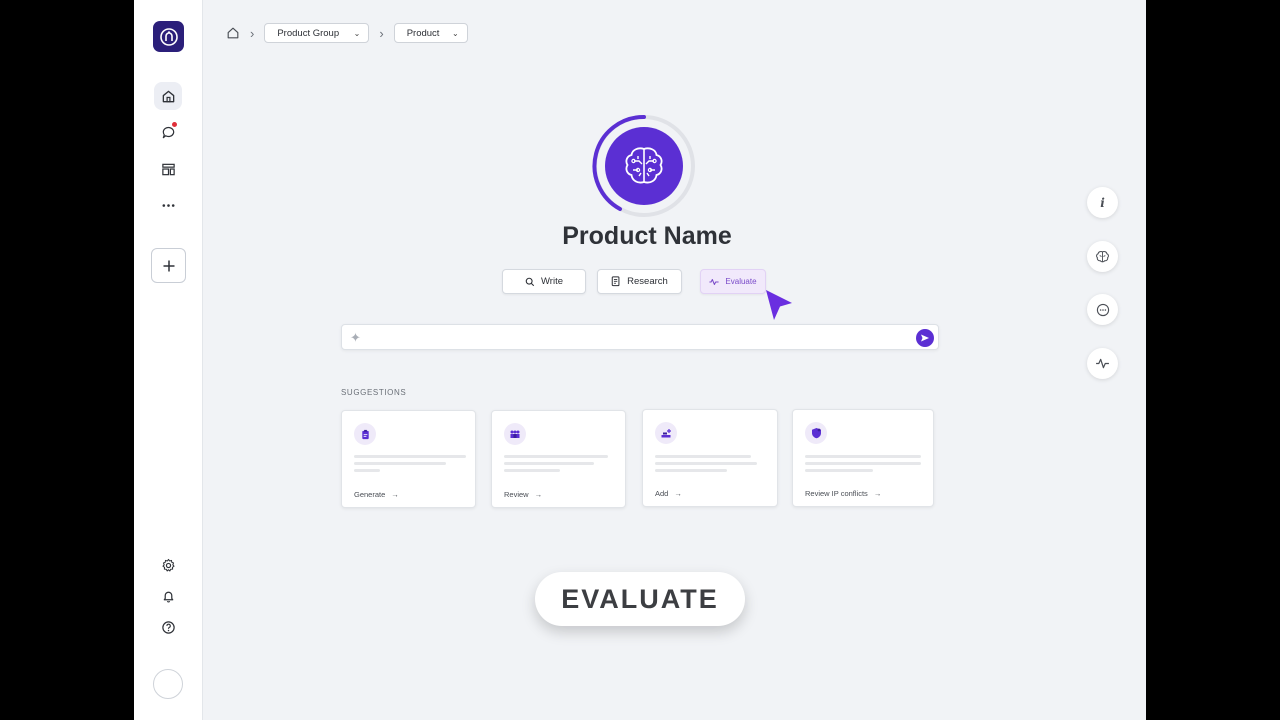  Describe the element at coordinates (666, 433) in the screenshot. I see `stack-add-icon` at that location.